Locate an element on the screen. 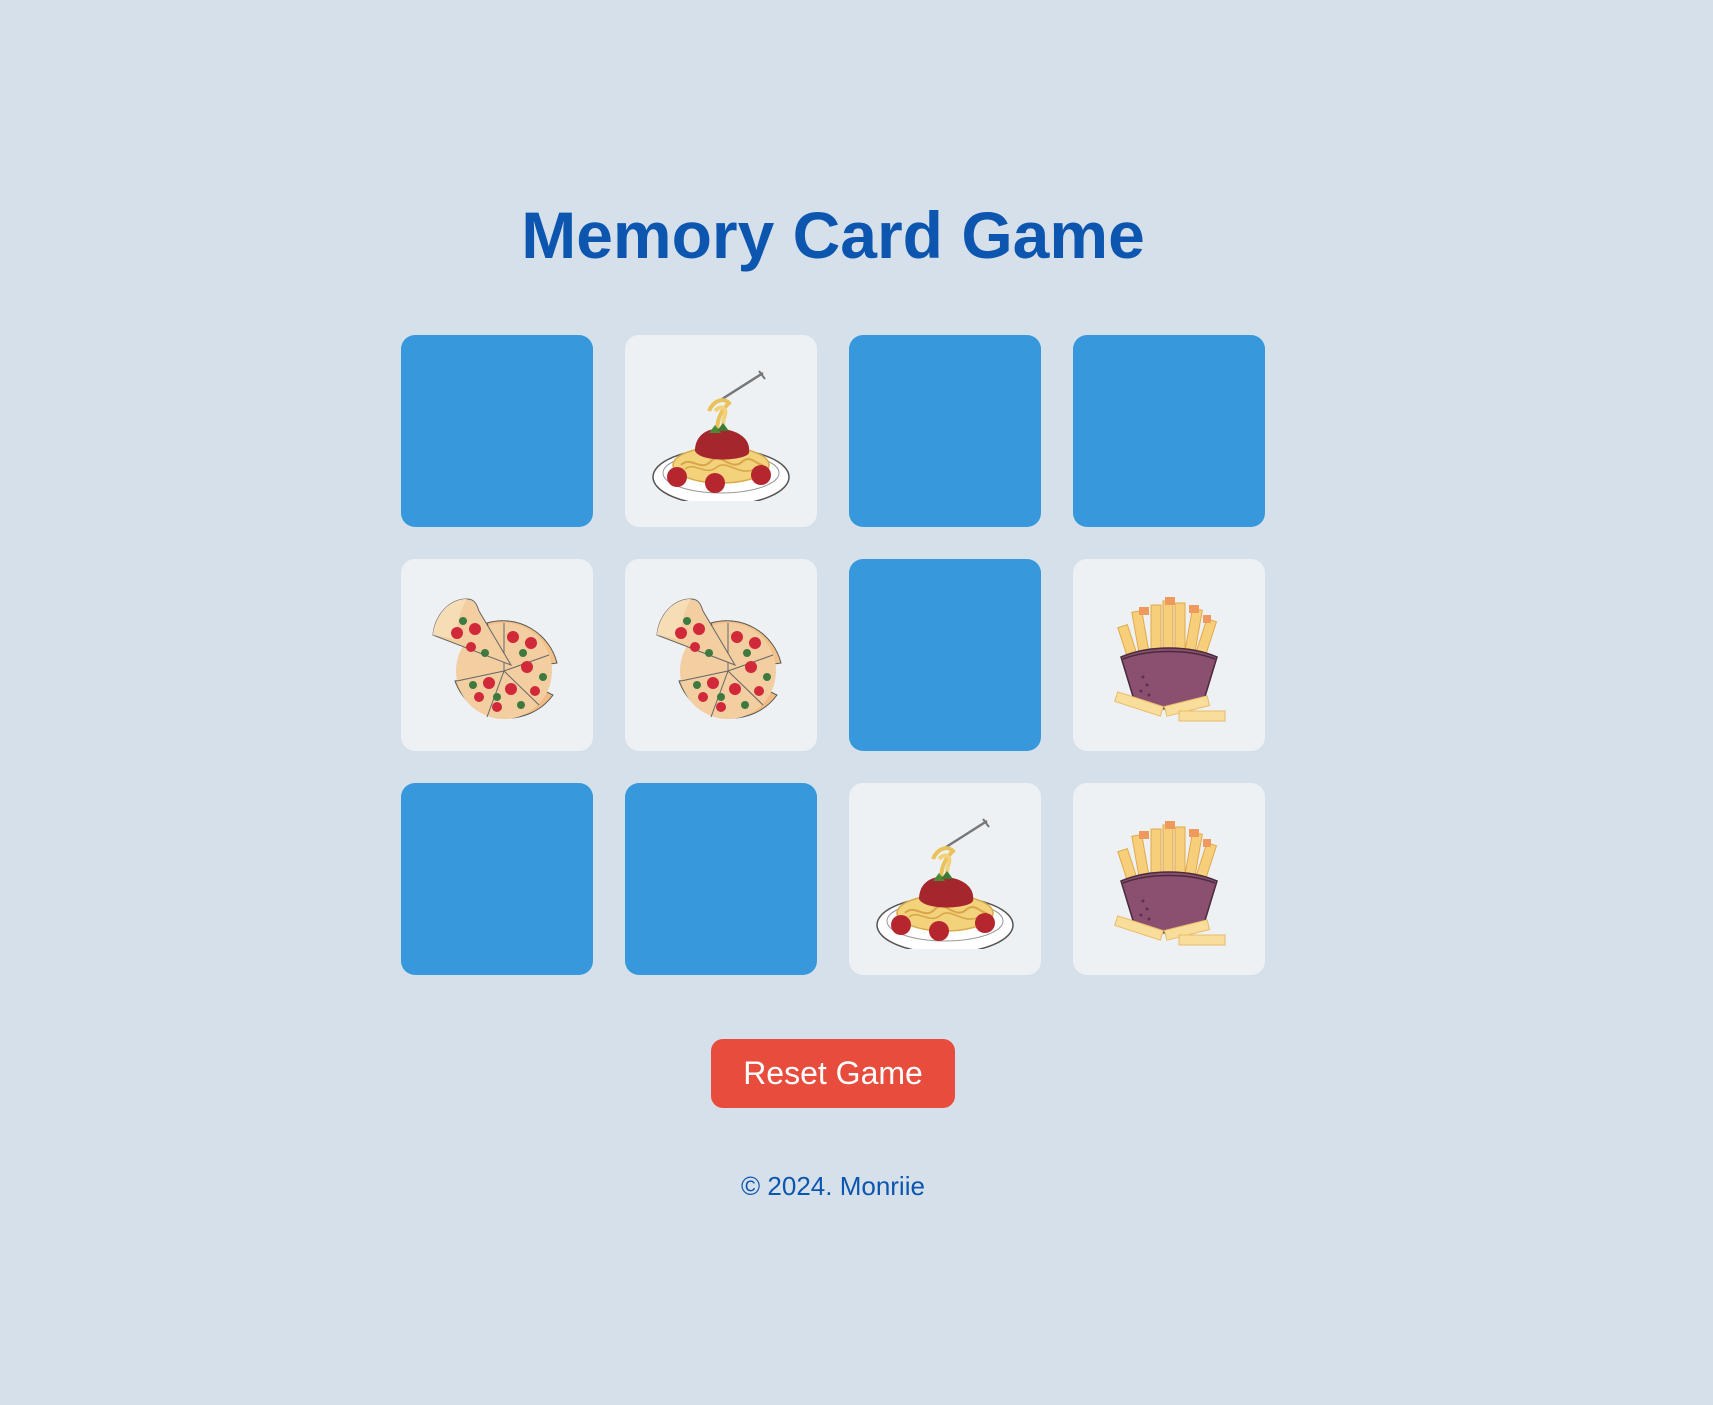 The image size is (1713, 1405). footer-copyright: © 2024. Monriie is located at coordinates (833, 1186).